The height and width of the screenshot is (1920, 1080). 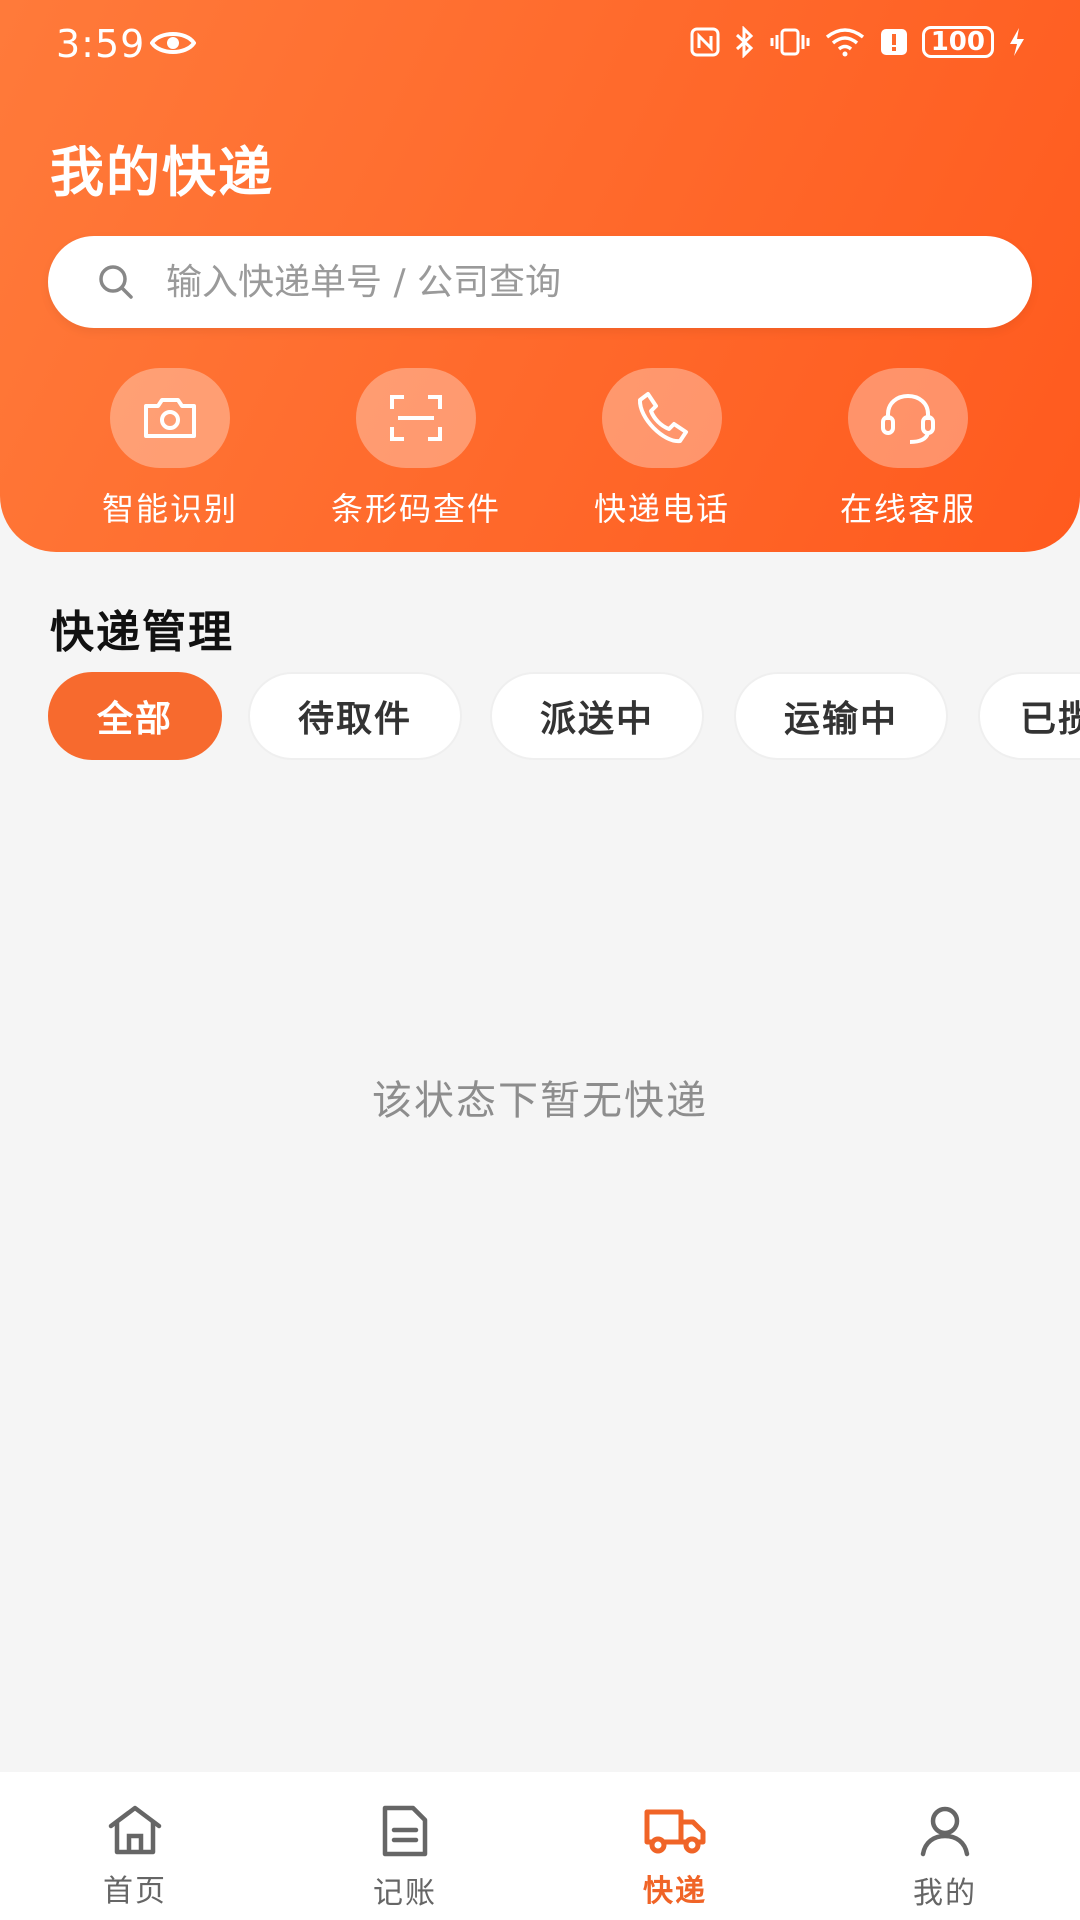 I want to click on phone-icon, so click(x=662, y=418).